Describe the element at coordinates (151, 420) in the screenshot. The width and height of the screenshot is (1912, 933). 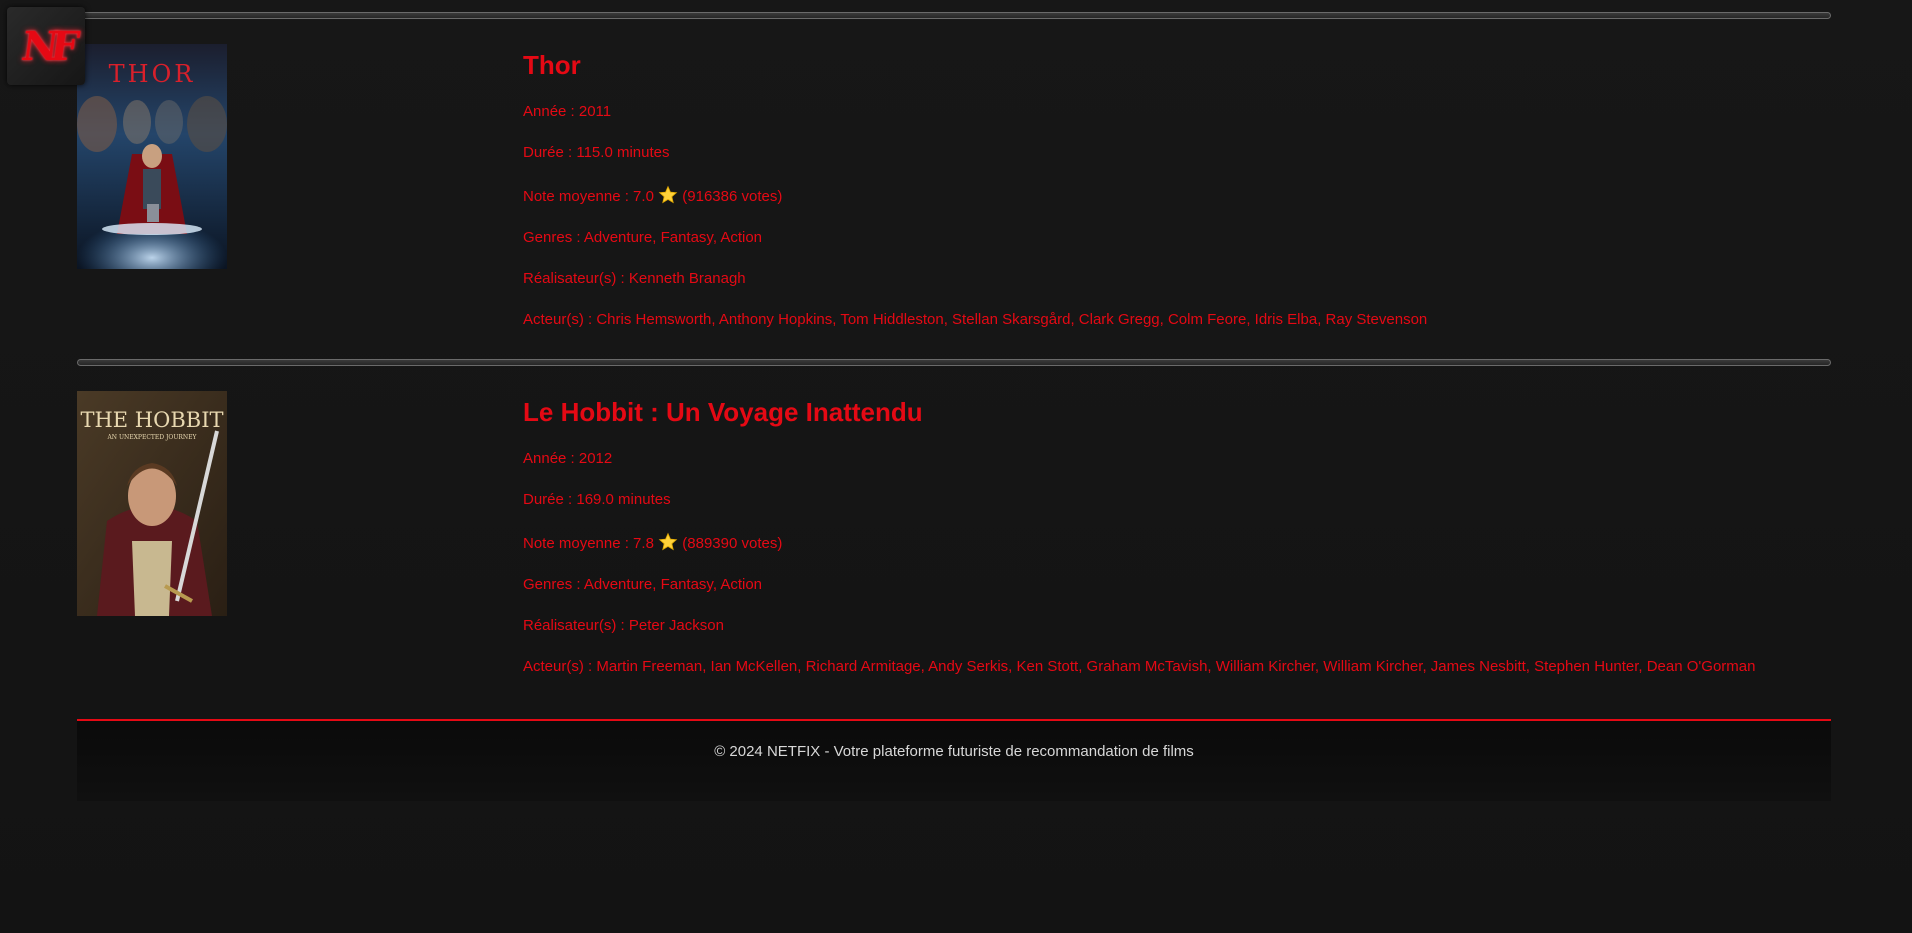
I see `poster-title: THE HOBBIT` at that location.